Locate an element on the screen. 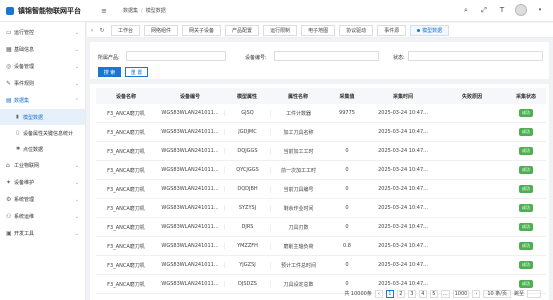 The width and height of the screenshot is (553, 300). sidebar-subitem-model-data: ▮ 模型数据 is located at coordinates (42, 117).